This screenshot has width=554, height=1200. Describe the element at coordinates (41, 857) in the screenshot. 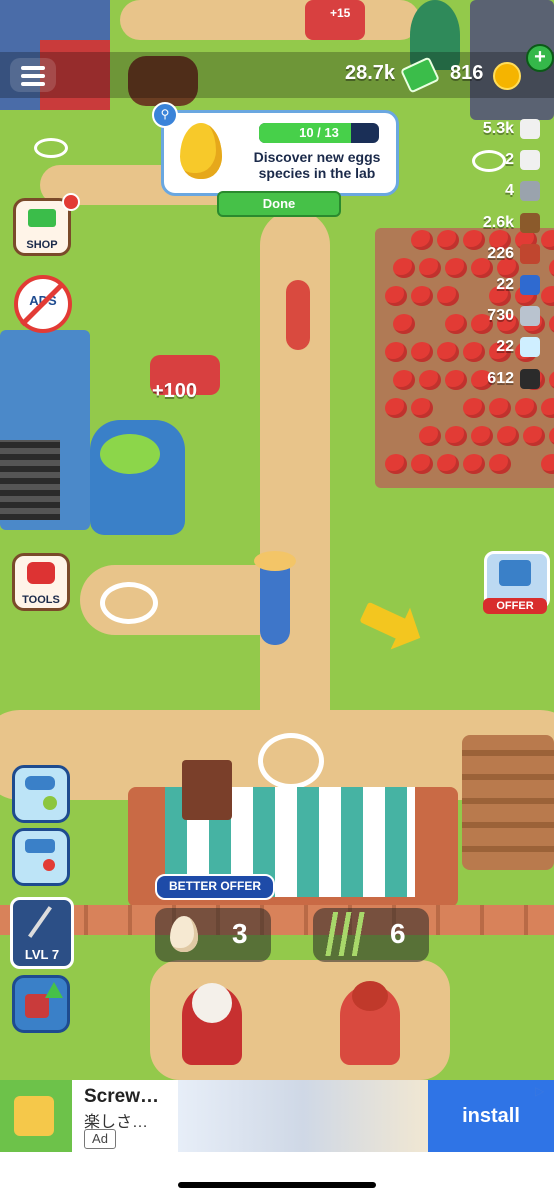

I see `truck-button` at that location.